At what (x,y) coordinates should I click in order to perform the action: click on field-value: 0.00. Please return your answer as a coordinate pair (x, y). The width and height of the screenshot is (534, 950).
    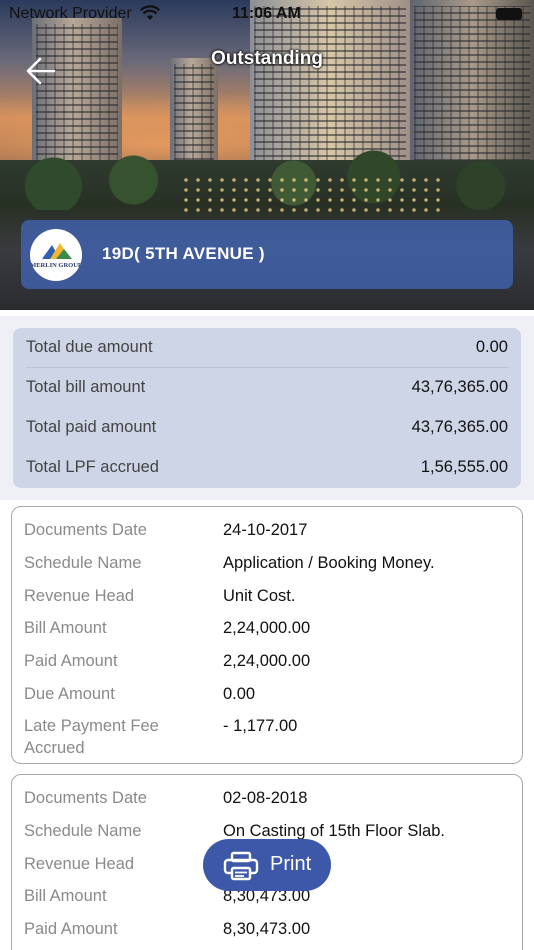
    Looking at the image, I should click on (239, 694).